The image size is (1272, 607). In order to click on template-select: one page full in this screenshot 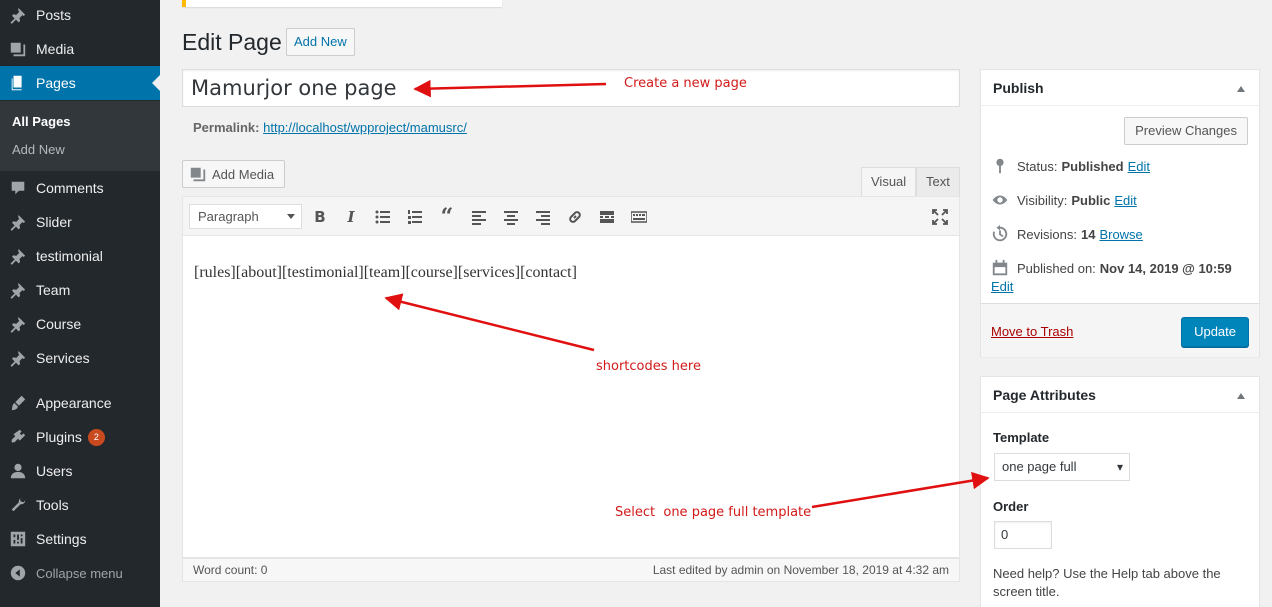, I will do `click(1062, 467)`.